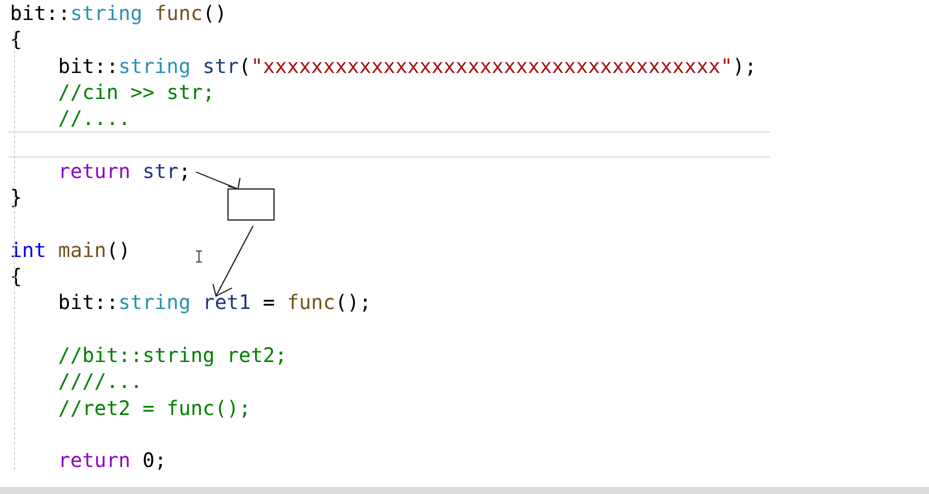  I want to click on code-line: }, so click(15, 197).